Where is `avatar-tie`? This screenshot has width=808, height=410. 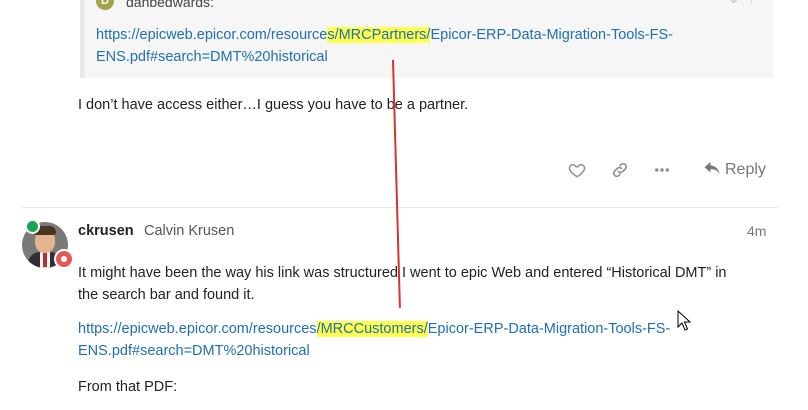
avatar-tie is located at coordinates (45, 260).